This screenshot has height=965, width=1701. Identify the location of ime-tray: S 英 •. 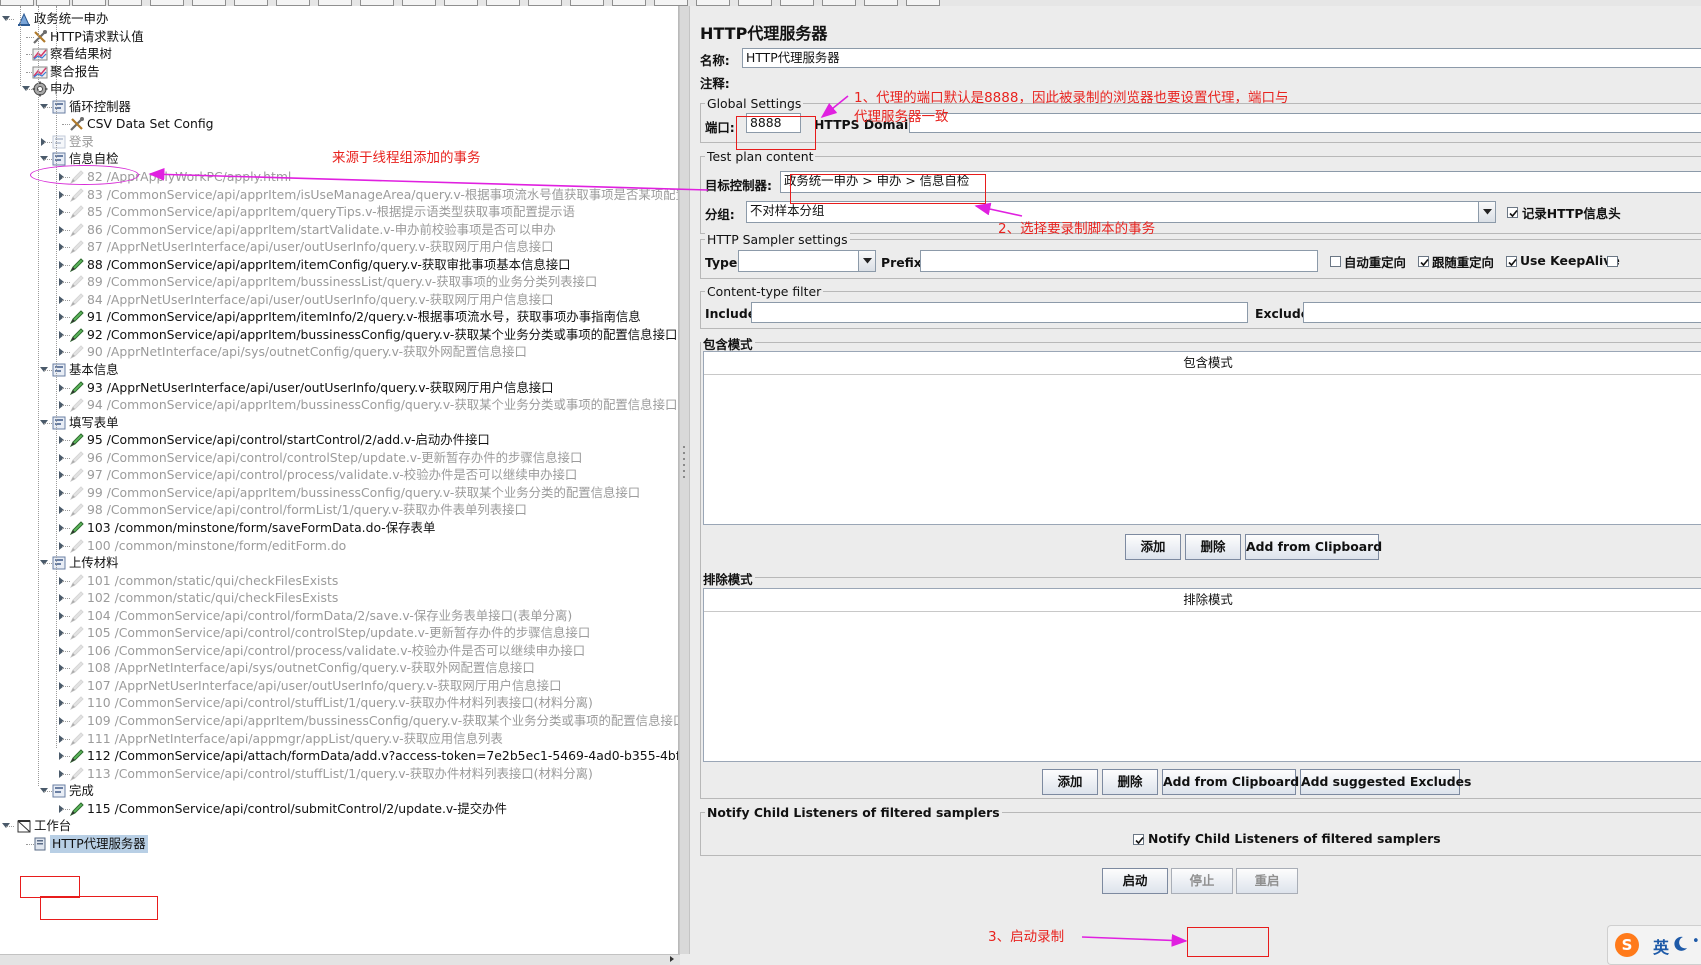
(1654, 945).